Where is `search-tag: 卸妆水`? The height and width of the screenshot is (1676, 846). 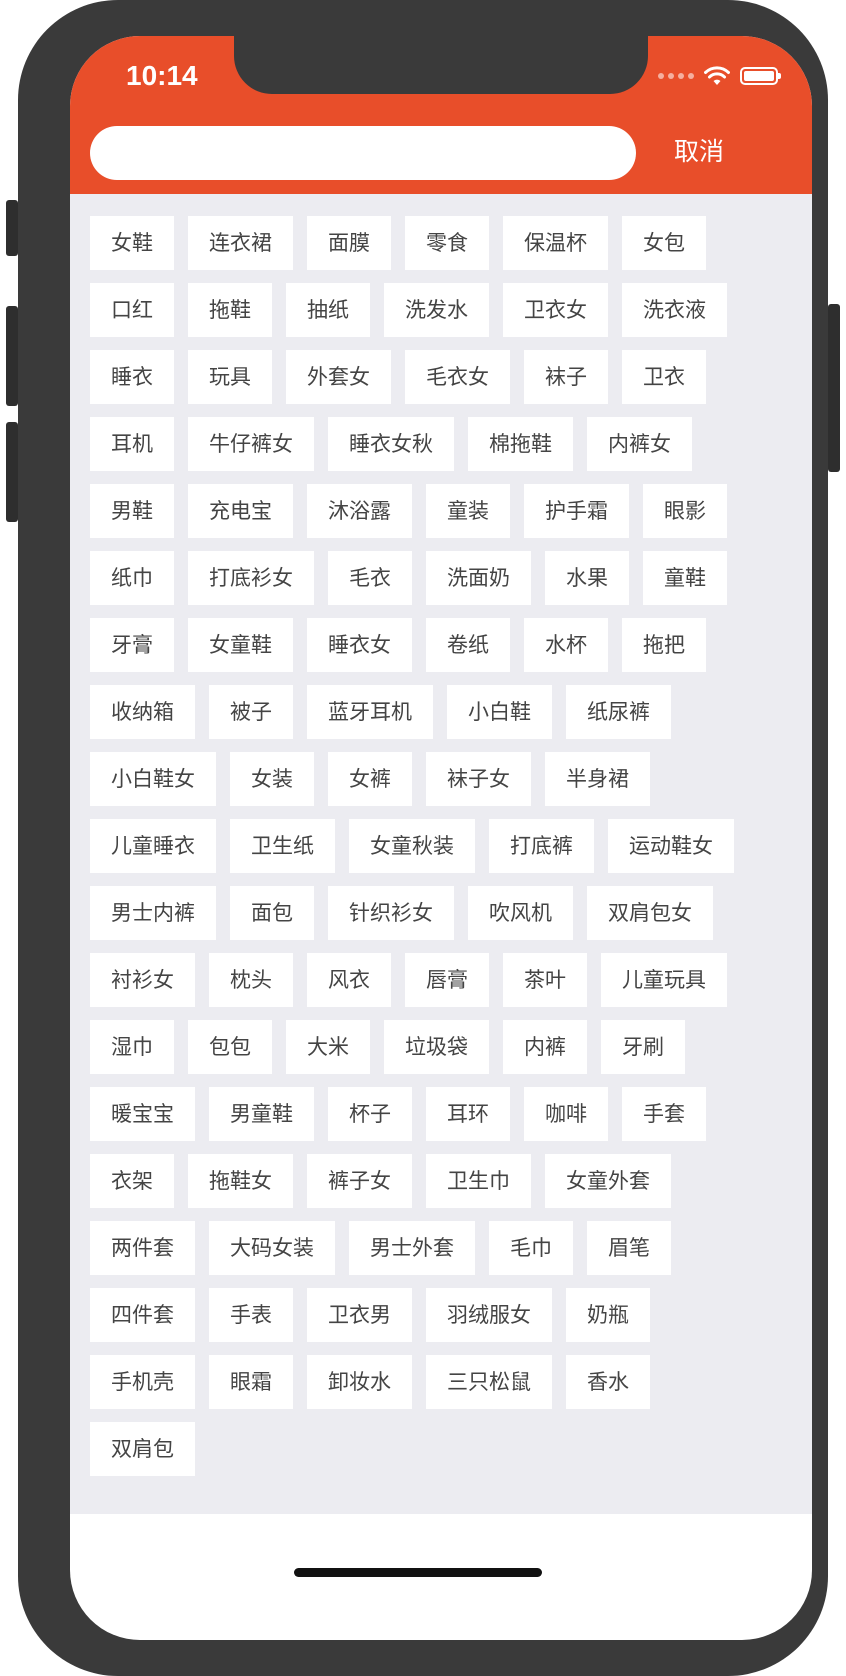 search-tag: 卸妆水 is located at coordinates (359, 1382).